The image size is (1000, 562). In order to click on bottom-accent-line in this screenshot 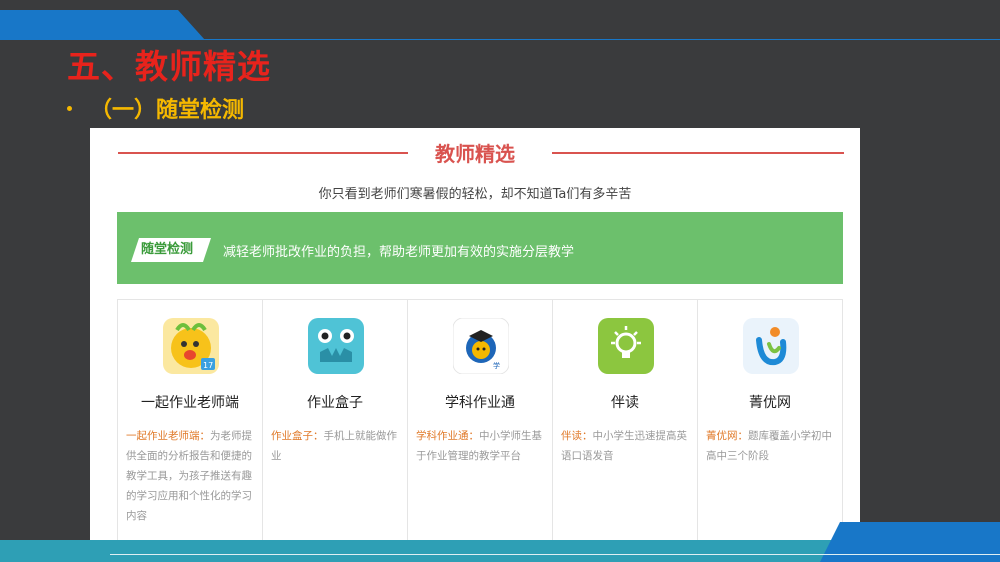, I will do `click(555, 554)`.